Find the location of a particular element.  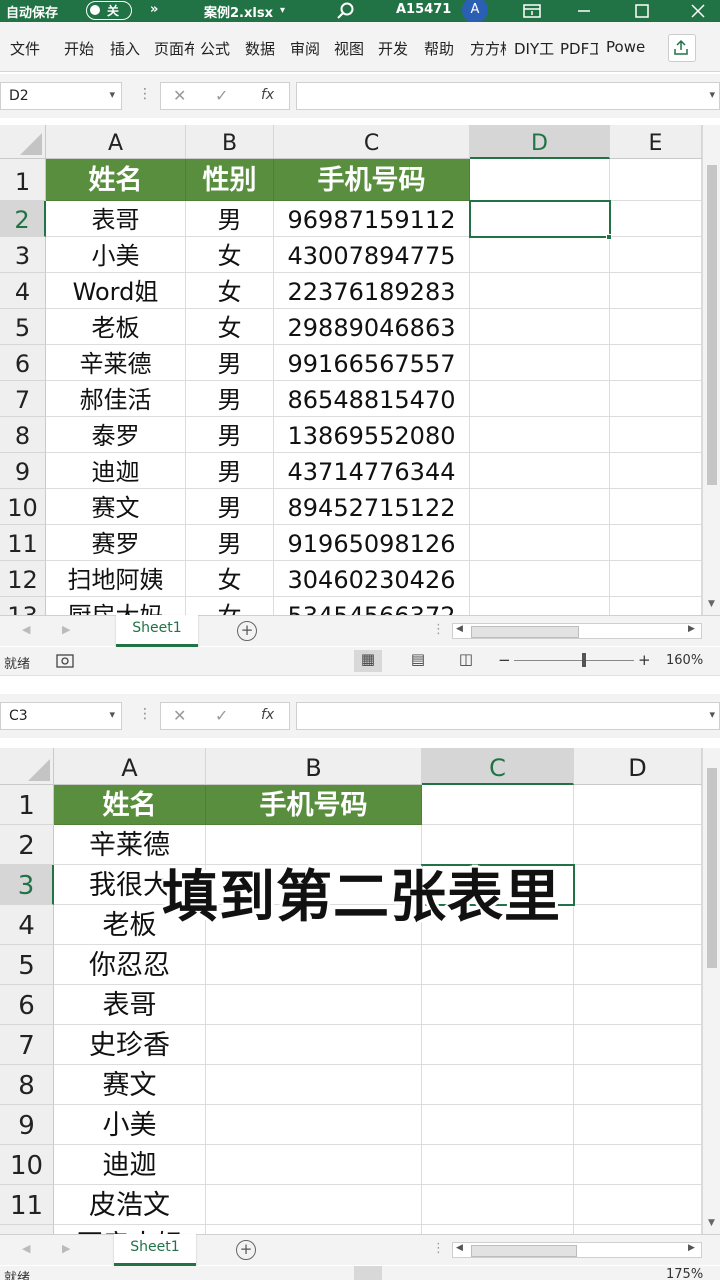

zoom-level: 175% is located at coordinates (684, 1273).